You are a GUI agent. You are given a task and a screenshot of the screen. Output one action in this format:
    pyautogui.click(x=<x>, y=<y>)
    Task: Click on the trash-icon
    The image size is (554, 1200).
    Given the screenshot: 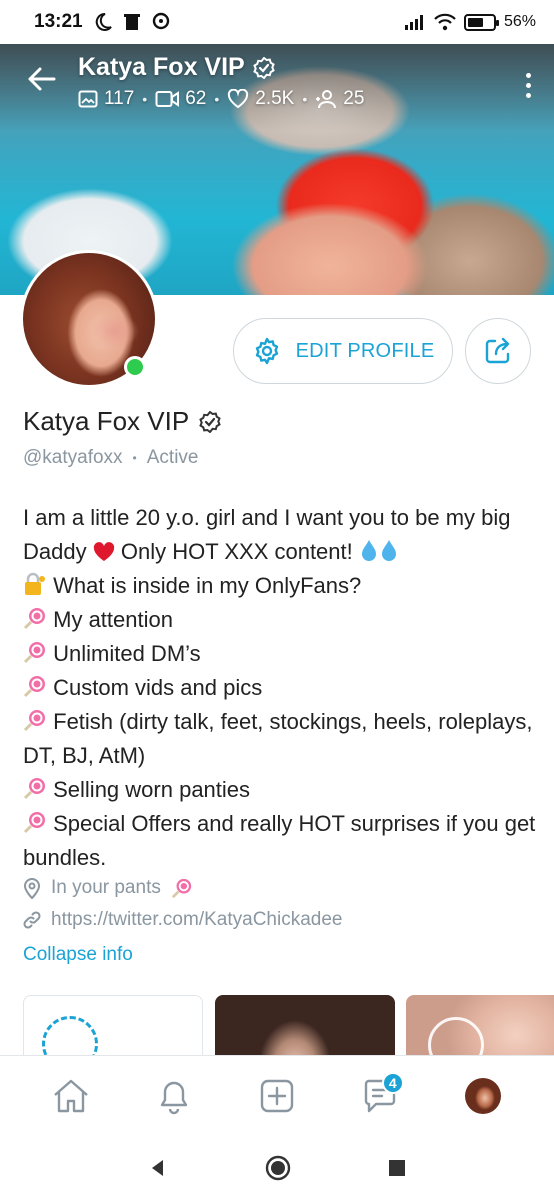 What is the action you would take?
    pyautogui.click(x=131, y=22)
    